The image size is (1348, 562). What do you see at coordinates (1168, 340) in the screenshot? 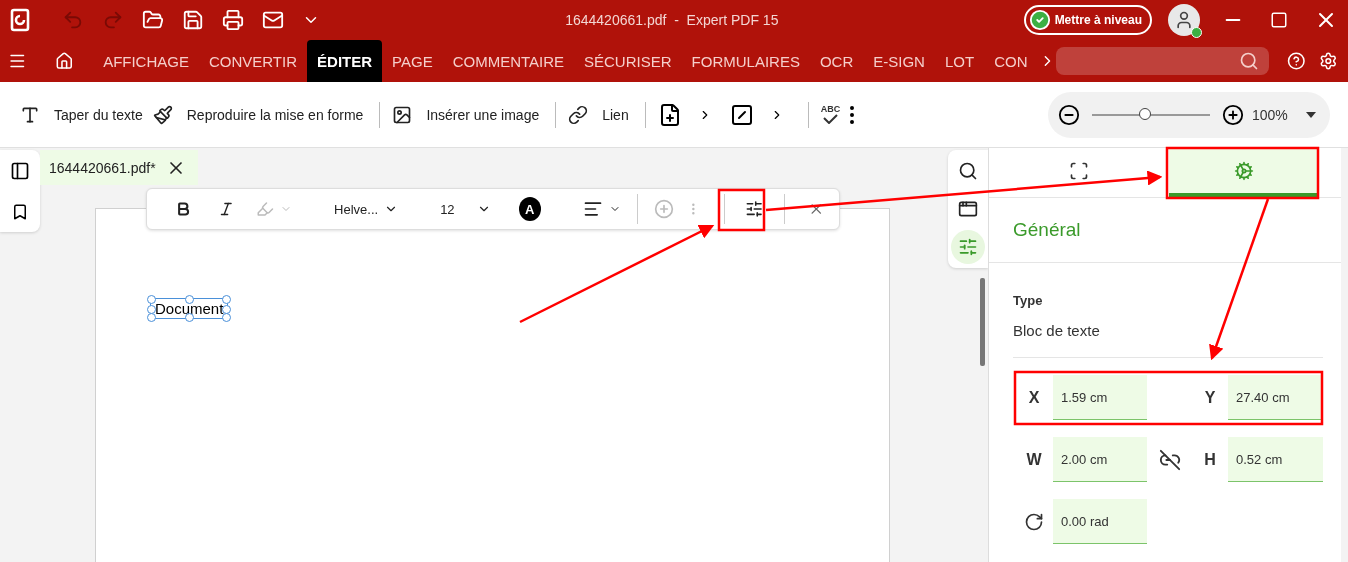
I see `type-value: Bloc de texte` at bounding box center [1168, 340].